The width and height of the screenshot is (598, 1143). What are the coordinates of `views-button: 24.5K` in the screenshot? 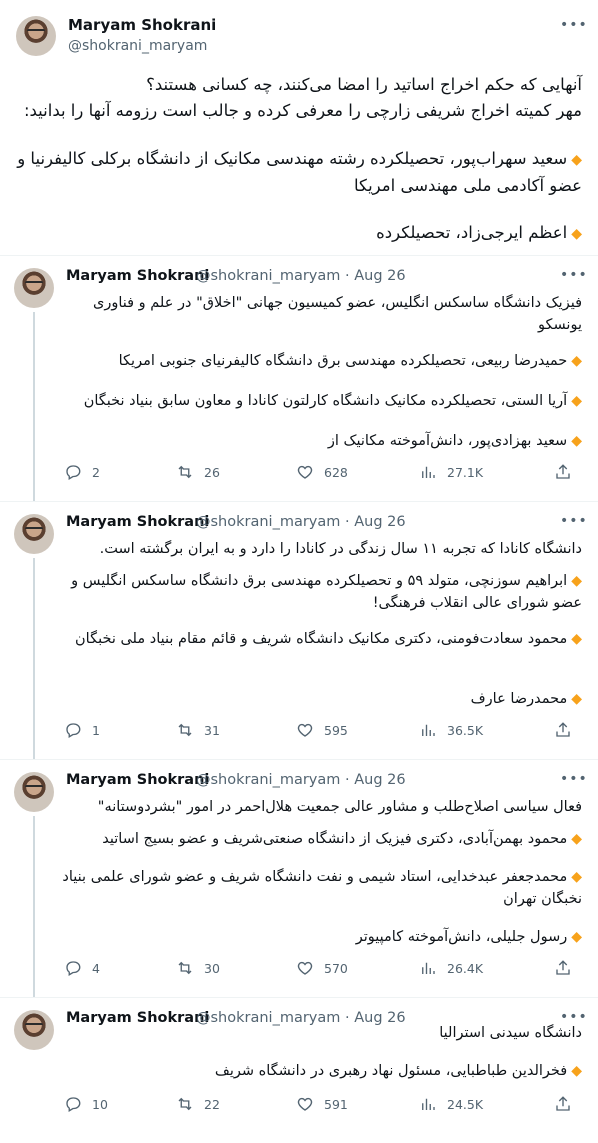 It's located at (451, 1104).